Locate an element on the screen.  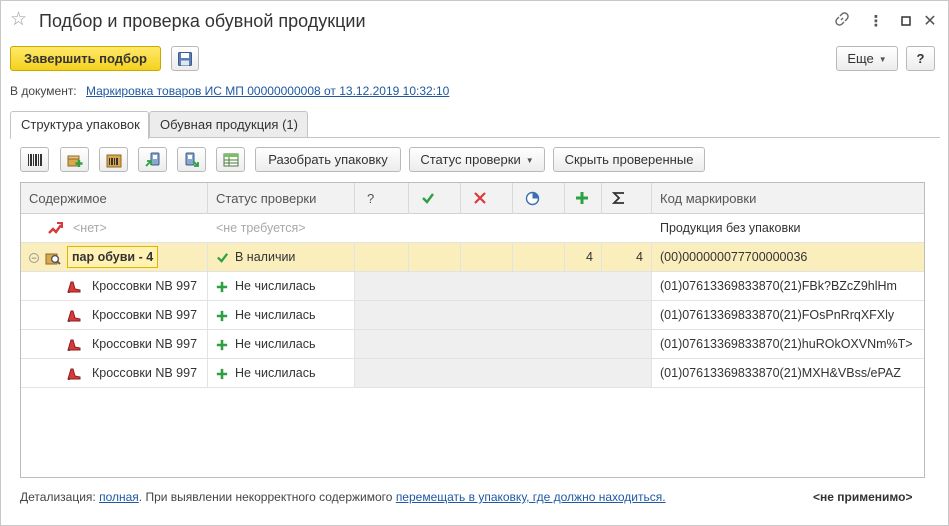
finish-selection-button: Завершить подбор is located at coordinates (85, 58).